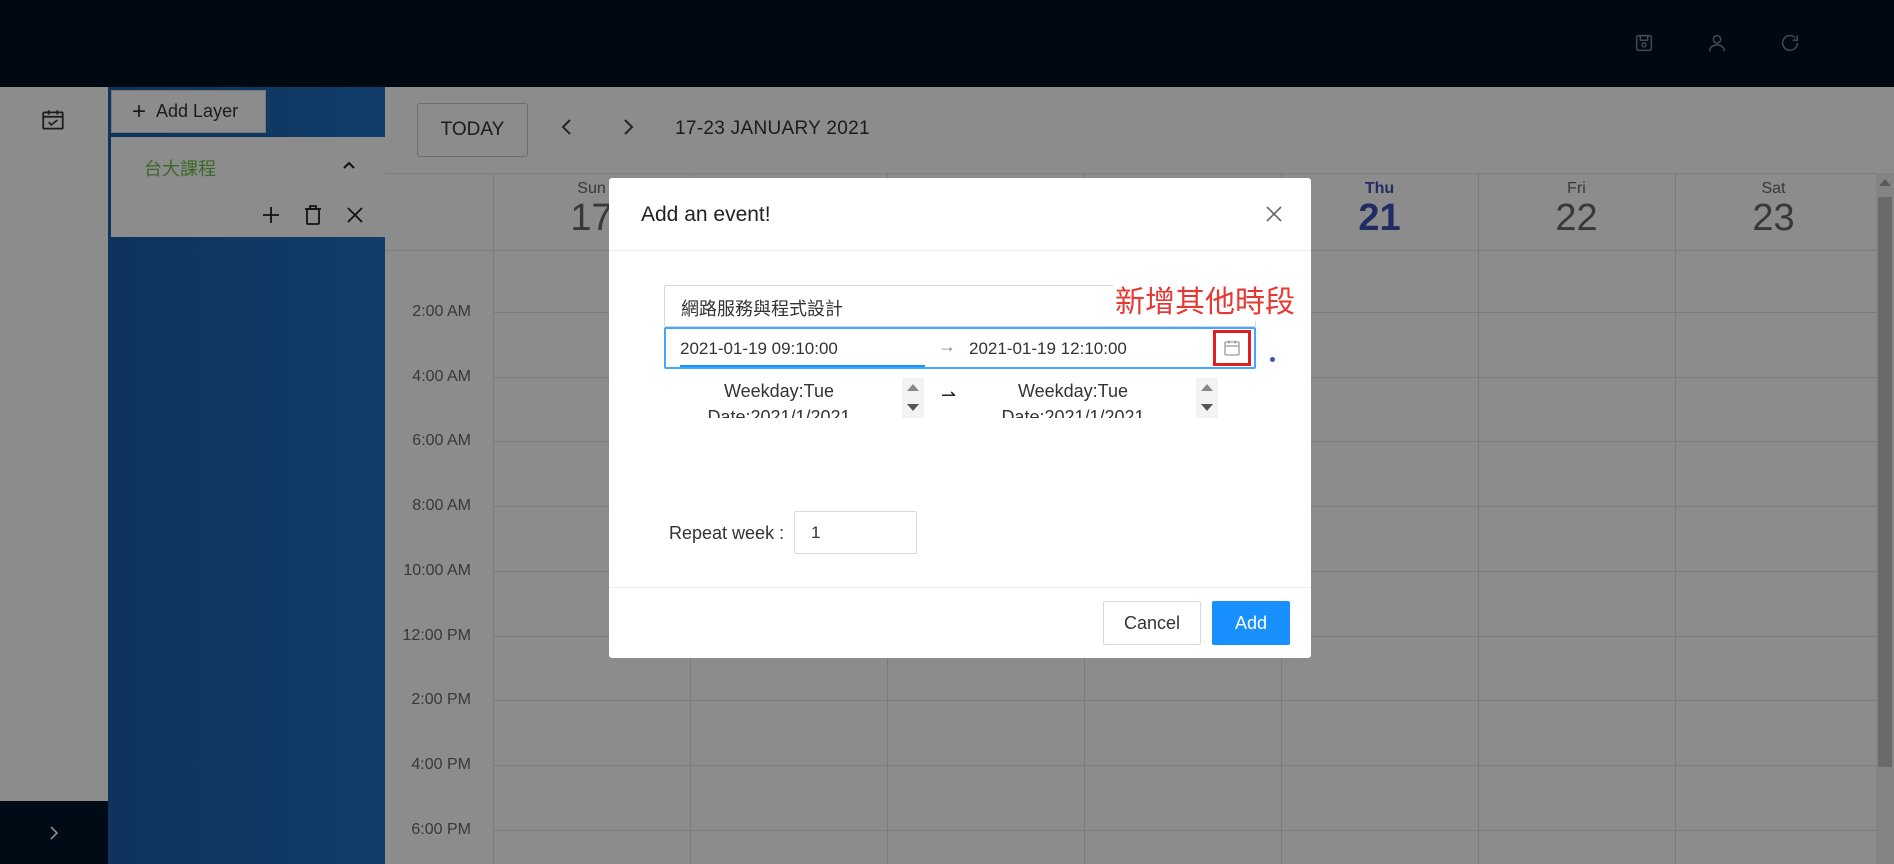 The image size is (1894, 864). I want to click on dialog-footer-divider, so click(960, 587).